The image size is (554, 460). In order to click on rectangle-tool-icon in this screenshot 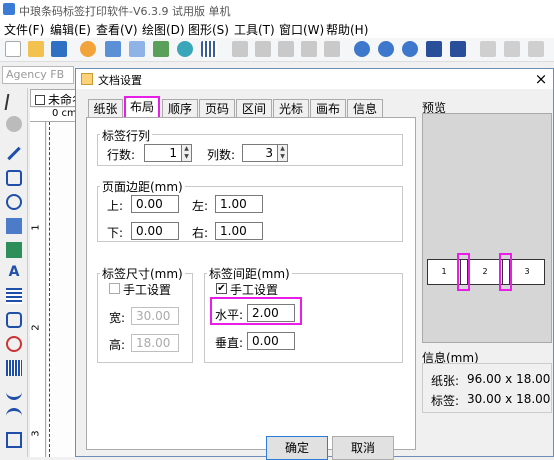, I will do `click(14, 178)`.